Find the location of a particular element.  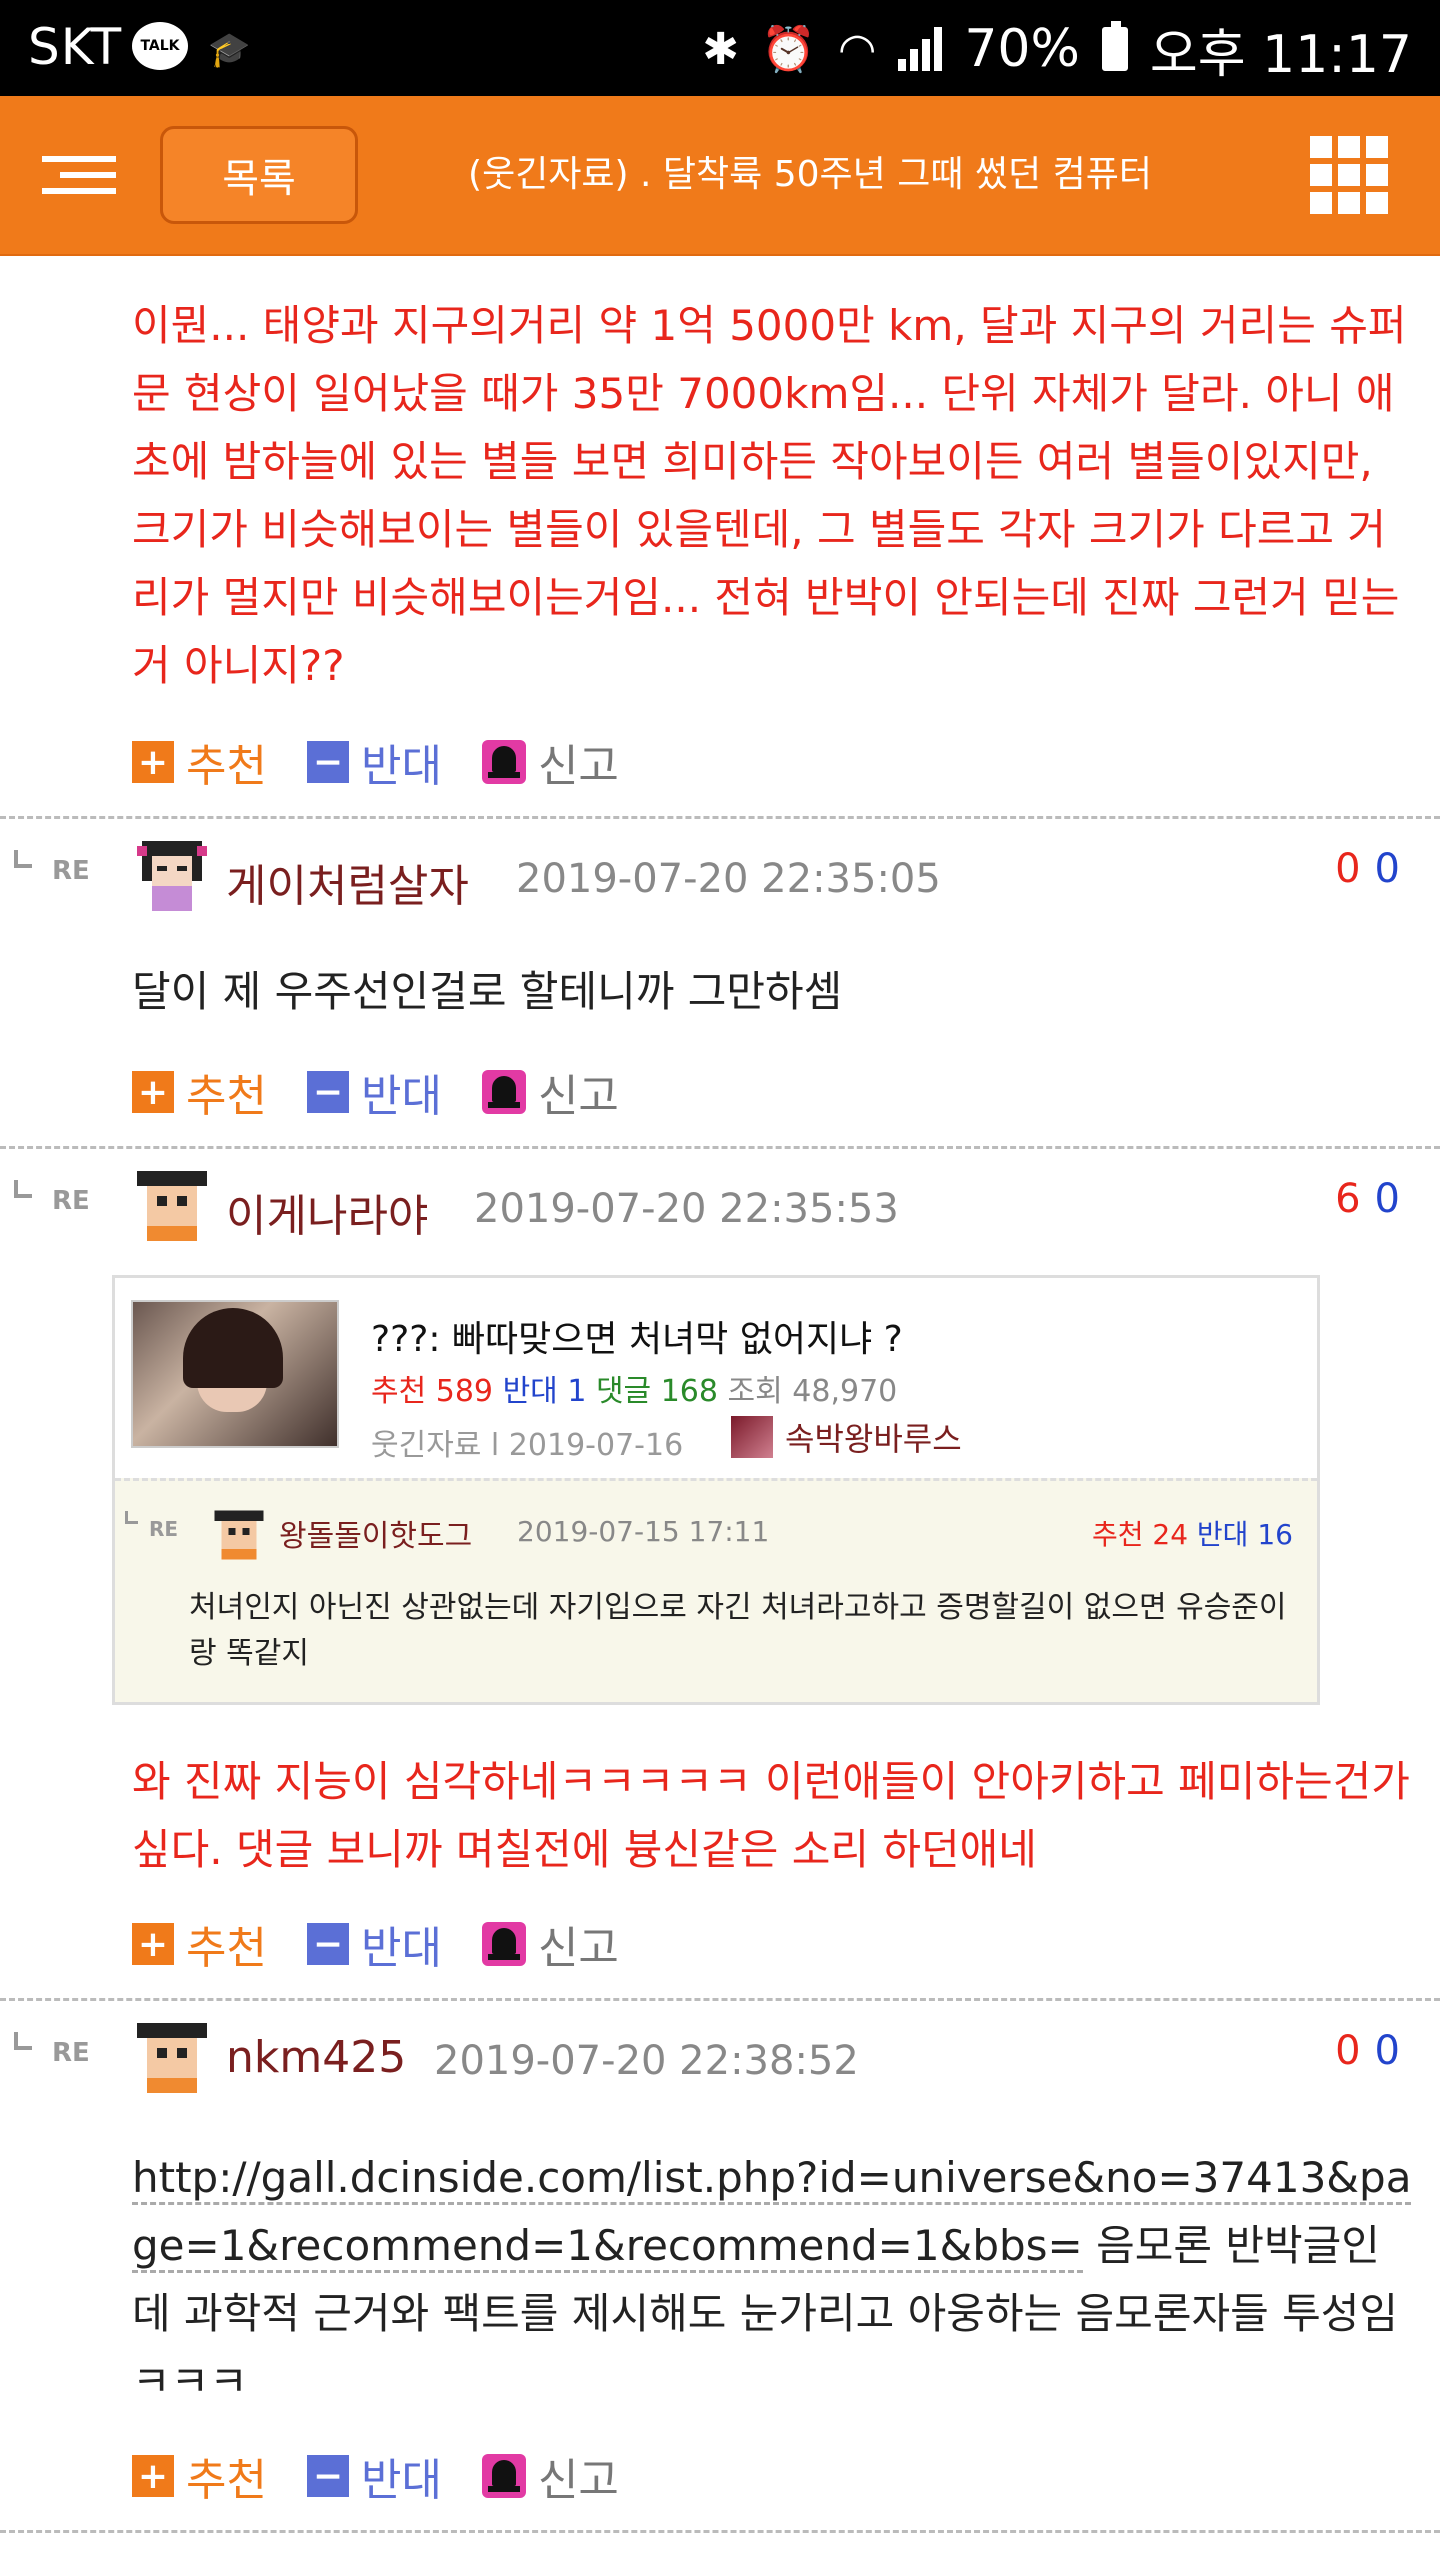

comment-author: nkm425 is located at coordinates (316, 2057).